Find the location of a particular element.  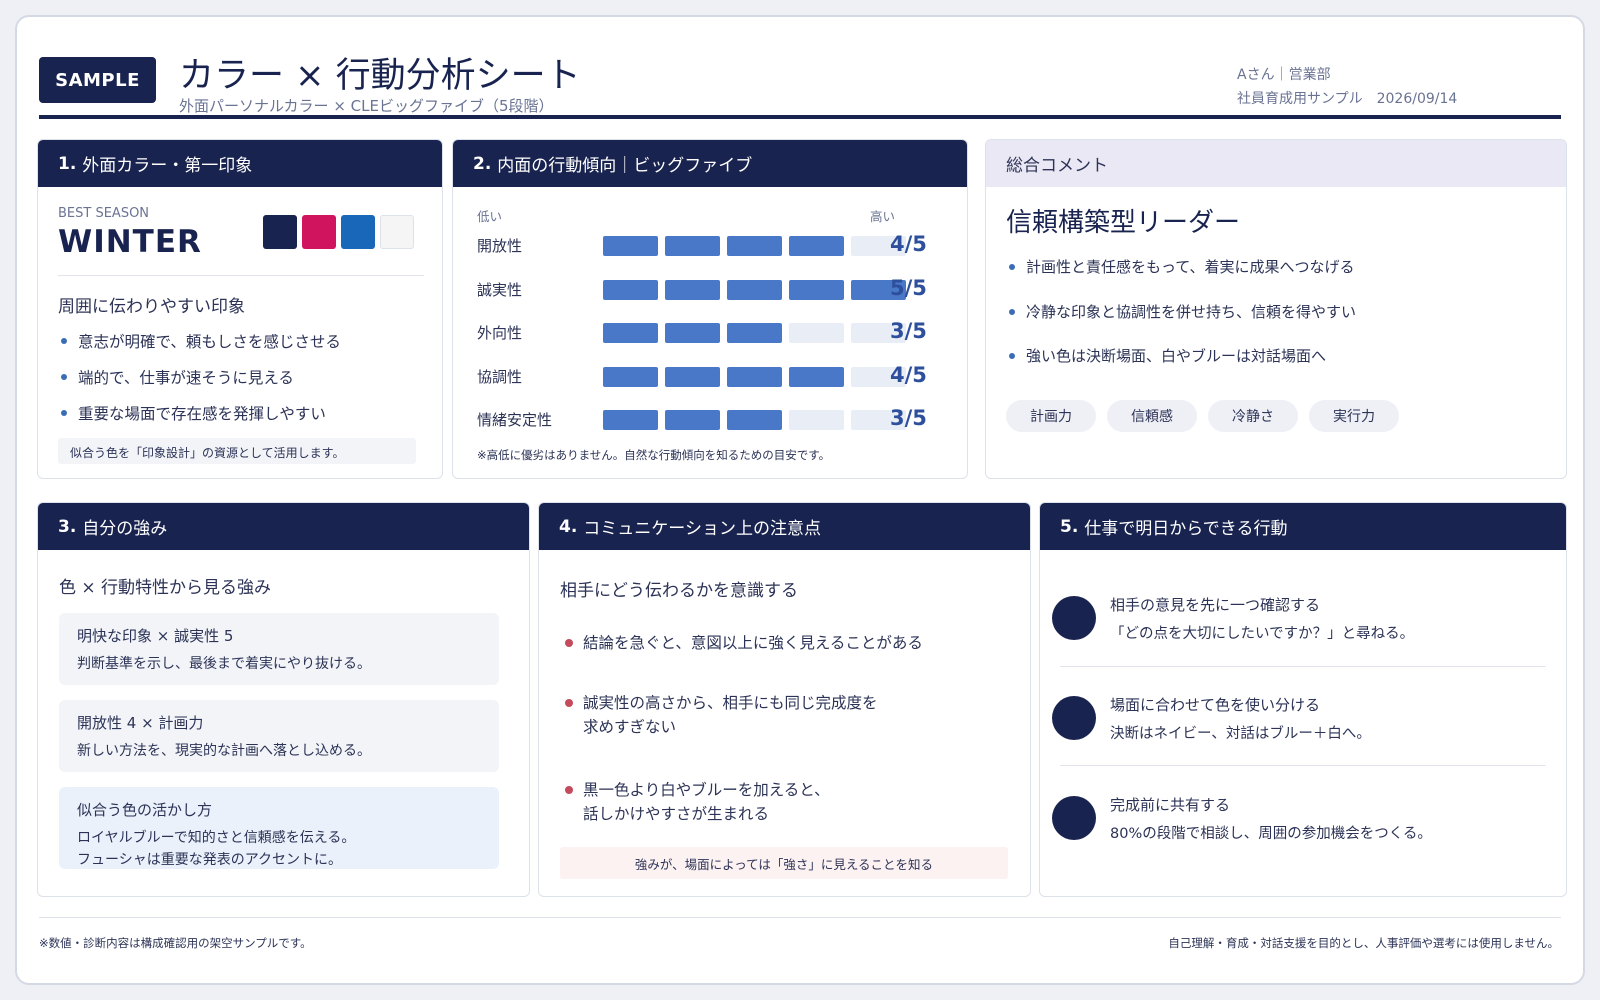

strength-title: 似合う色の活かし方 is located at coordinates (145, 810).